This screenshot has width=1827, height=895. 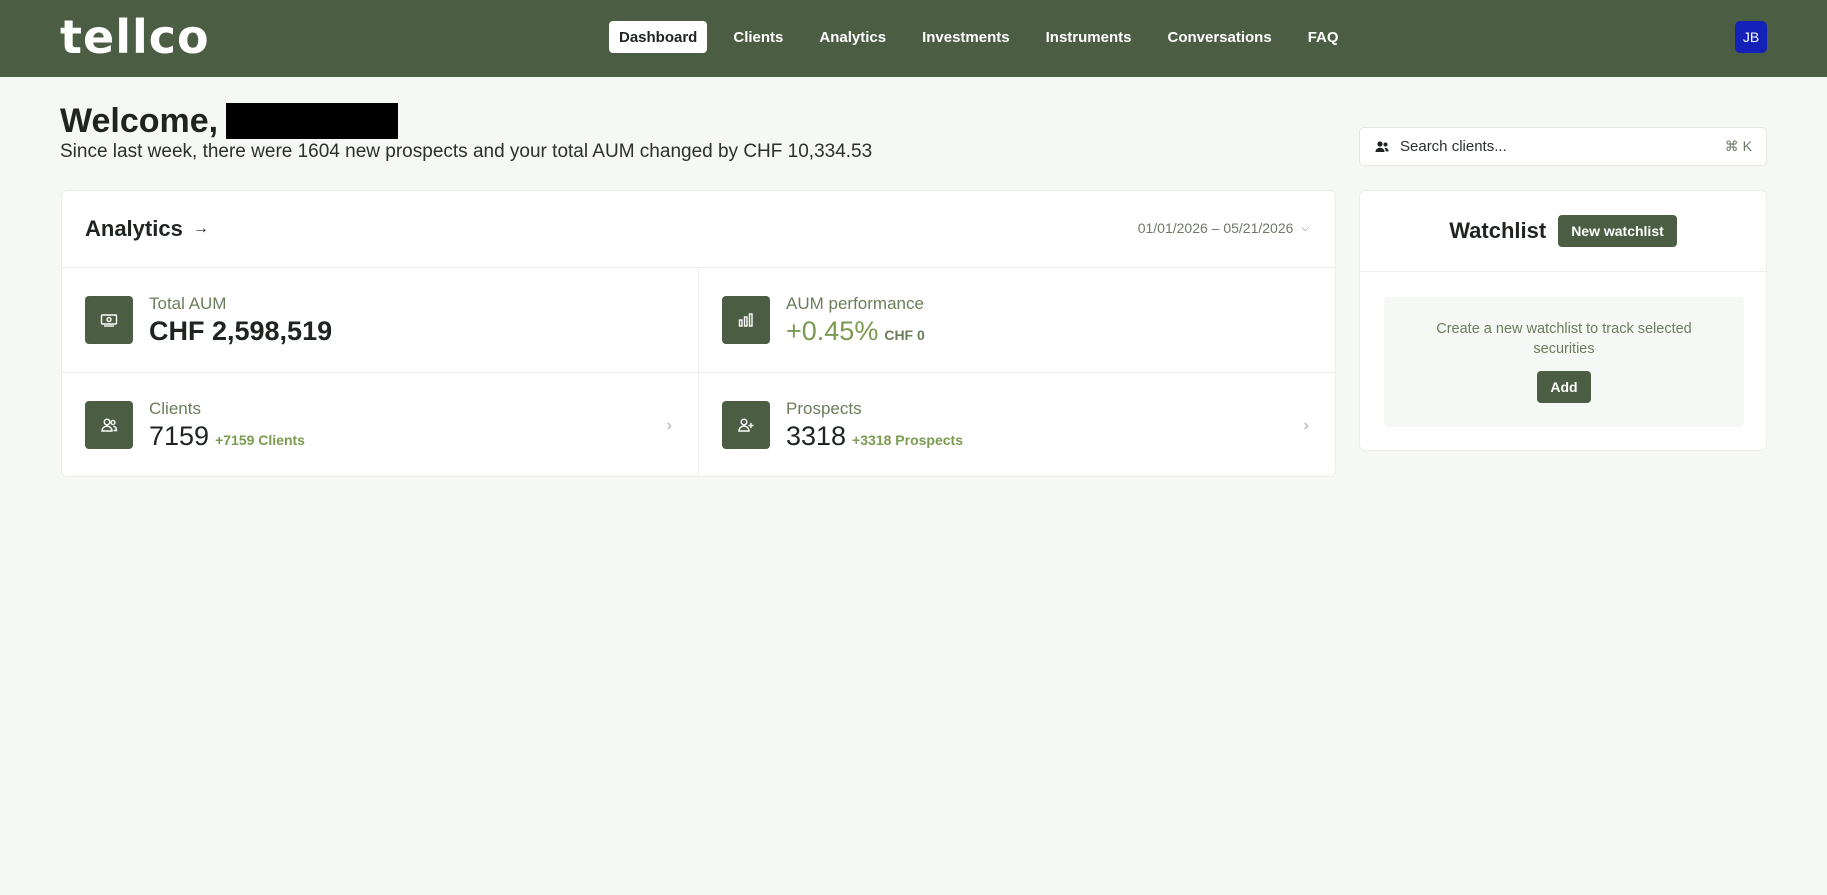 I want to click on nav-clients: Clients, so click(x=758, y=37).